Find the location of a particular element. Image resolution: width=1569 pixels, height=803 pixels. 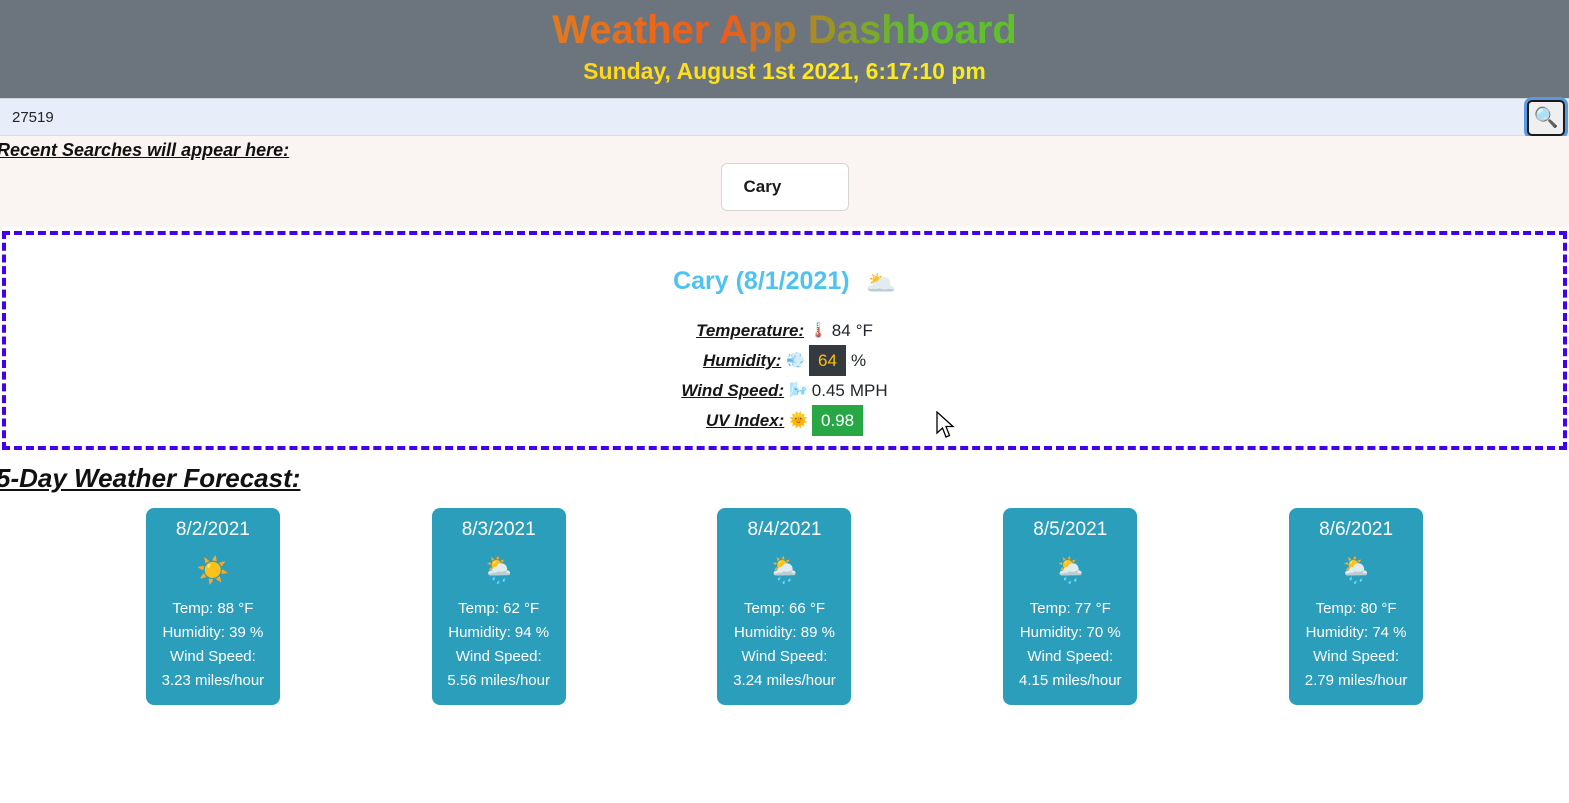

search-icon: 🔍 is located at coordinates (1546, 118).